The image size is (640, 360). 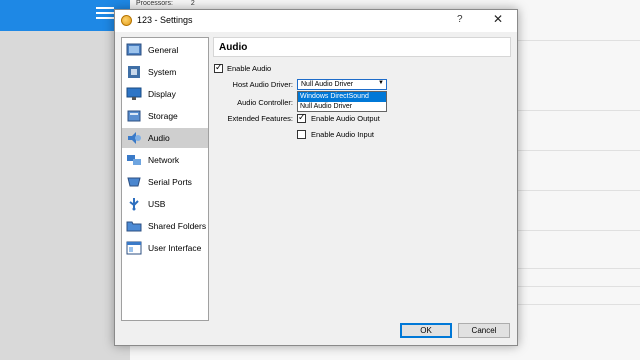 What do you see at coordinates (134, 49) in the screenshot?
I see `general-icon` at bounding box center [134, 49].